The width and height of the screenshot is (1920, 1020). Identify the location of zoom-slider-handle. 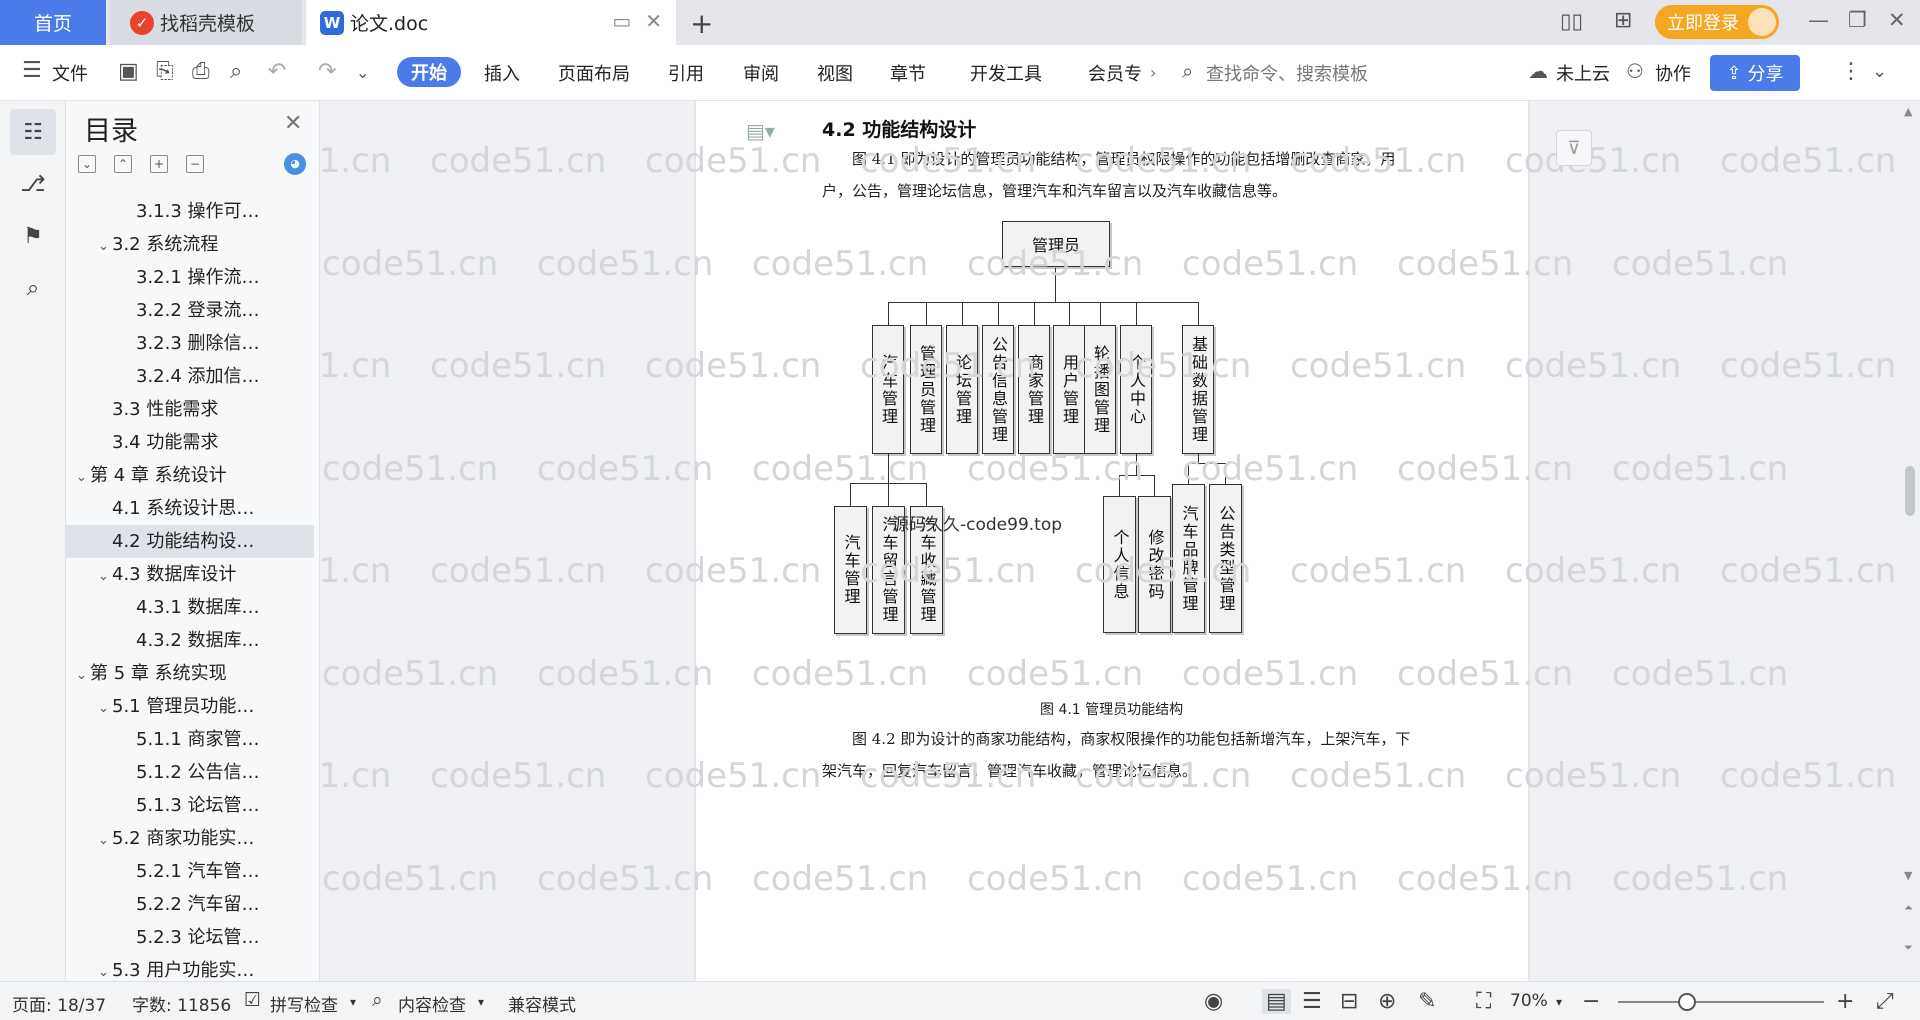
(1687, 1002).